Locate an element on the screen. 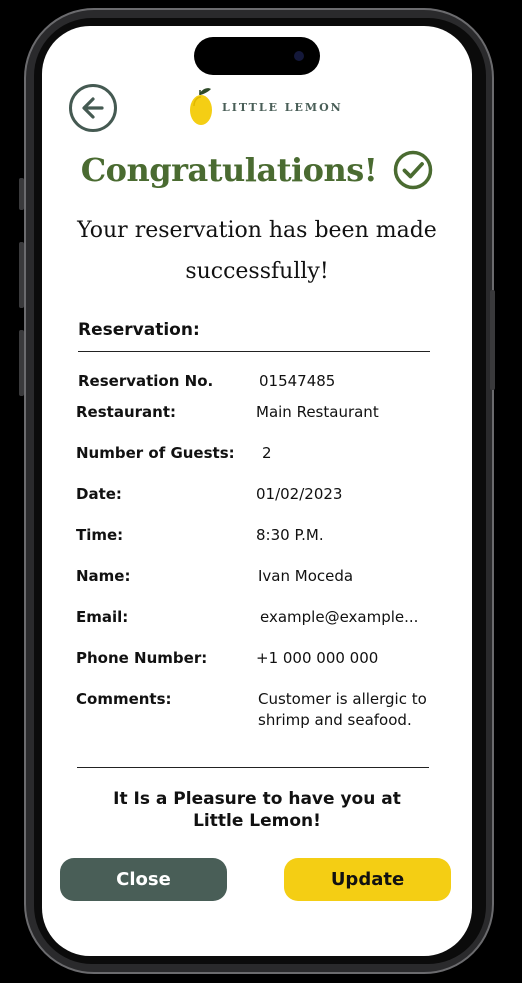 This screenshot has width=522, height=983. lemon-icon is located at coordinates (201, 106).